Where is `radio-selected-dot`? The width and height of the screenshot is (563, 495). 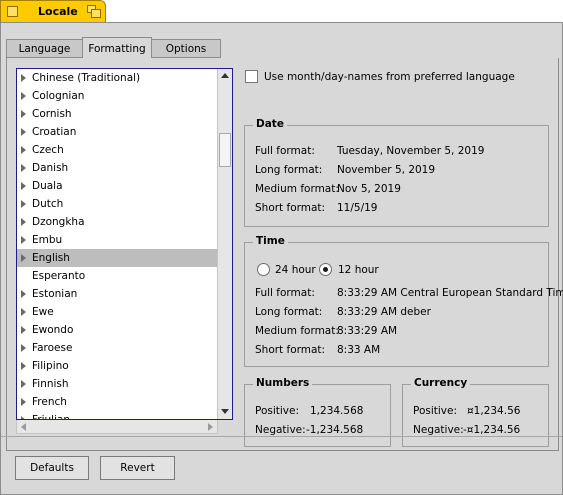
radio-selected-dot is located at coordinates (325, 269).